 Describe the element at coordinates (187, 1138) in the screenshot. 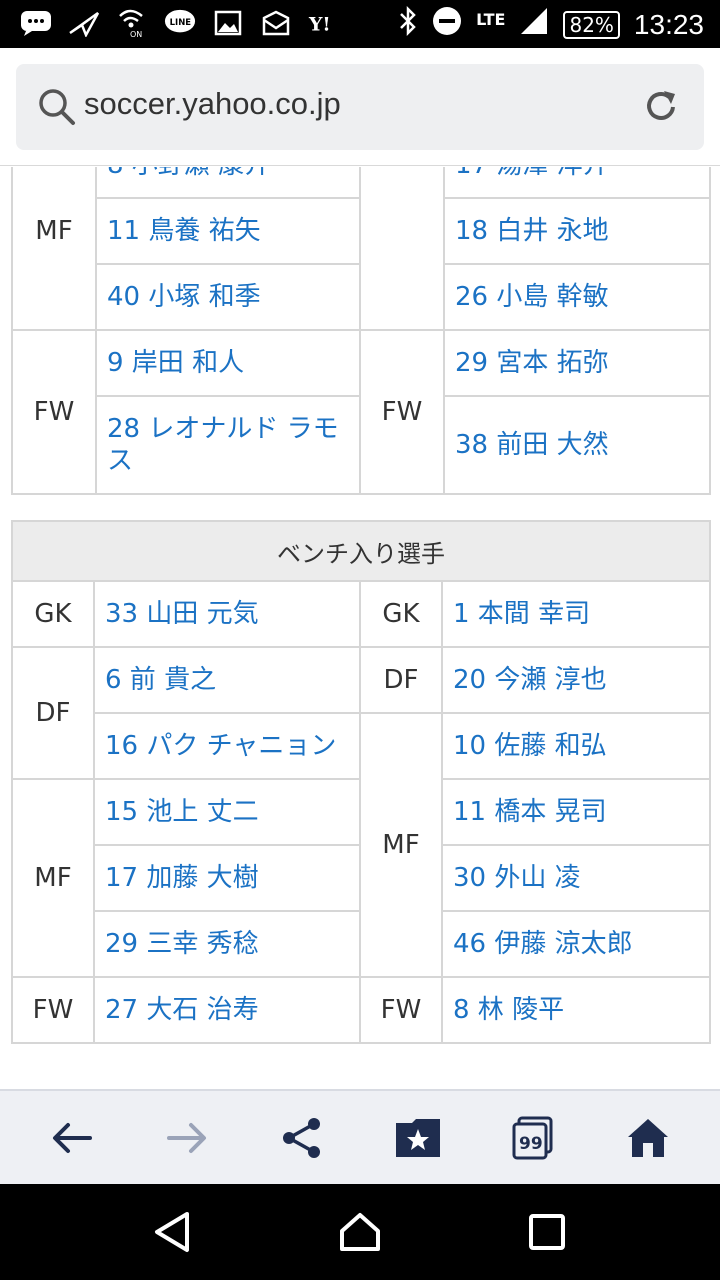

I see `forward-icon` at that location.